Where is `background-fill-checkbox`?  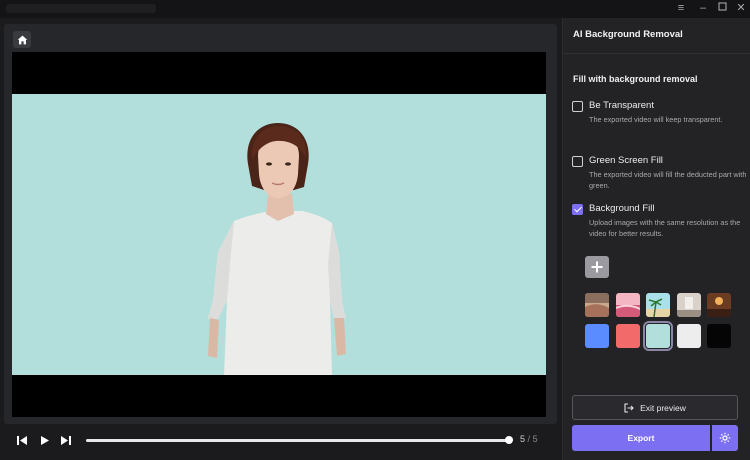 background-fill-checkbox is located at coordinates (577, 209).